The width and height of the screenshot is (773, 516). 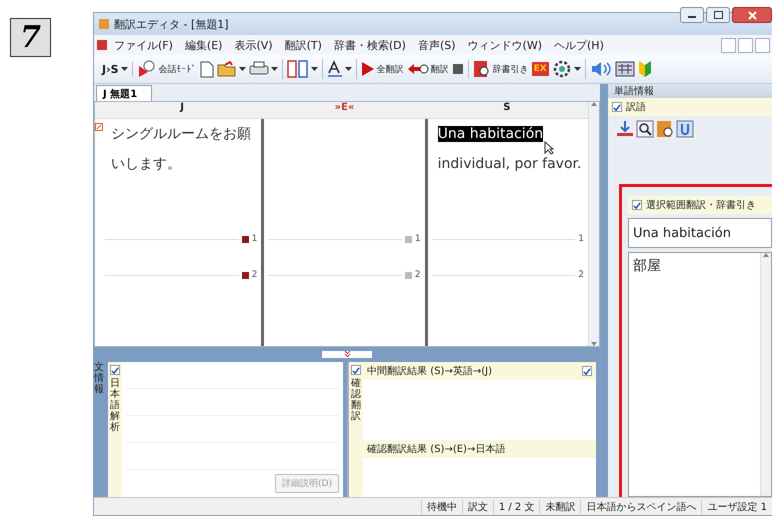 What do you see at coordinates (700, 233) in the screenshot?
I see `lookup-field: Una habitación` at bounding box center [700, 233].